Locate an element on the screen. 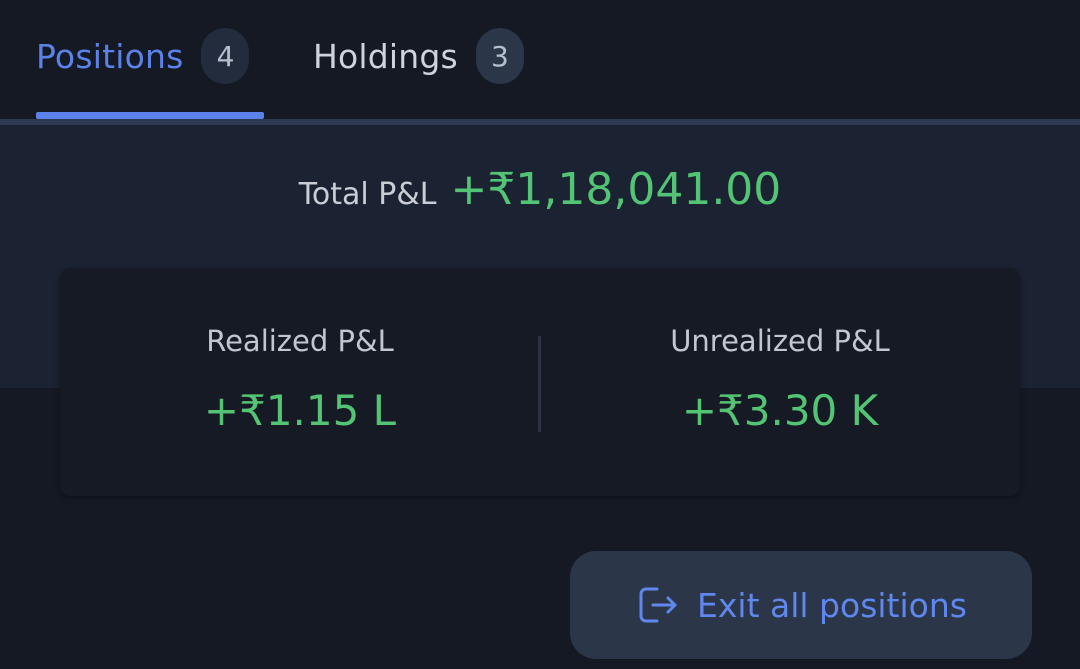  tab-holdings: Holdings 3 is located at coordinates (418, 56).